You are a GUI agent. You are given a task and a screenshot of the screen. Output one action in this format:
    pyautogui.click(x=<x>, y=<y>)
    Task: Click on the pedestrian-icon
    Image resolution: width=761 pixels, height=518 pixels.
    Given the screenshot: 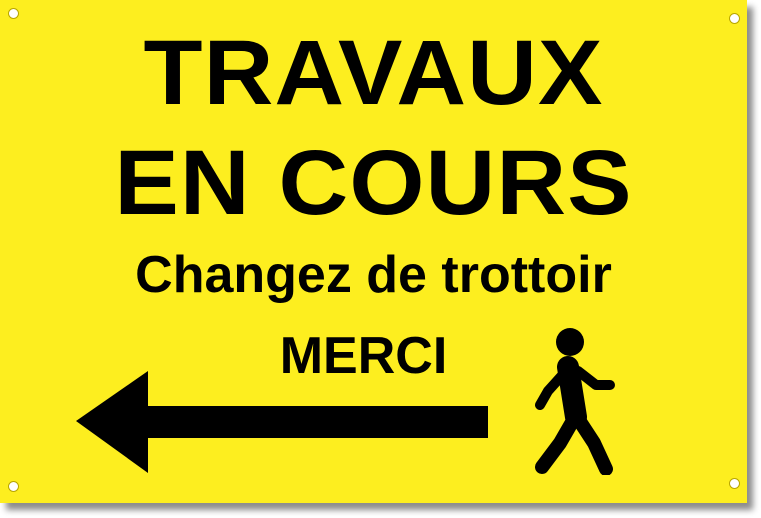 What is the action you would take?
    pyautogui.click(x=575, y=401)
    